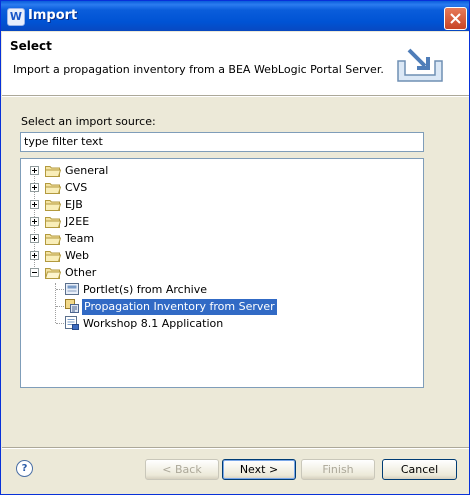 The image size is (470, 495). I want to click on tree-item-label: Workshop 8.1 Application, so click(153, 323).